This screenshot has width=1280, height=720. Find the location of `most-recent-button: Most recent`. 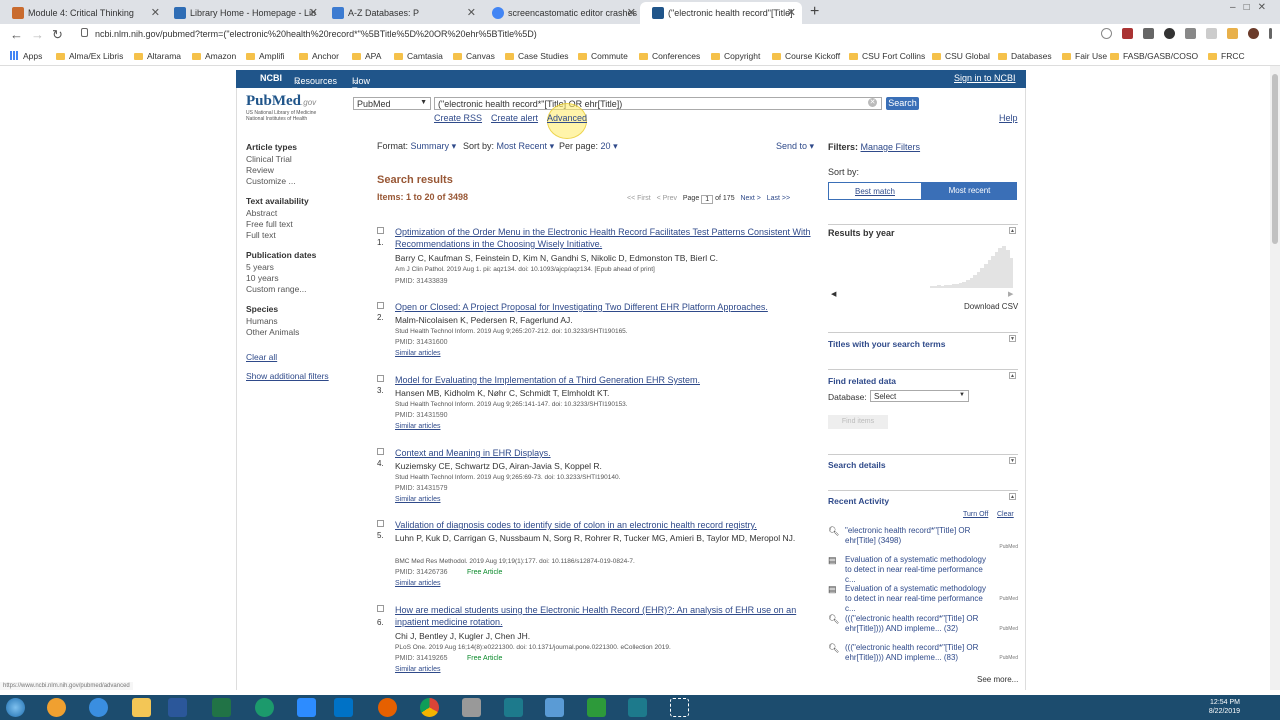

most-recent-button: Most recent is located at coordinates (969, 191).